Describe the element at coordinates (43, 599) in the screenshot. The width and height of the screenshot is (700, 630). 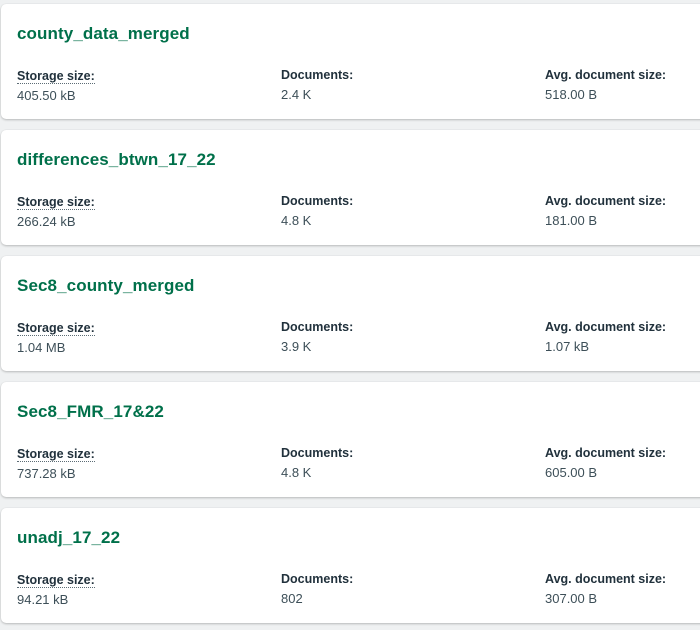
I see `storage-size-value: 94.21 kB` at that location.